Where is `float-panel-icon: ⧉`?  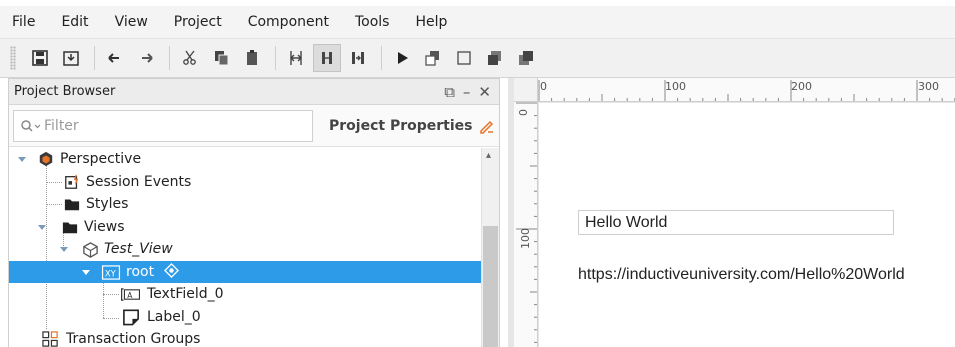 float-panel-icon: ⧉ is located at coordinates (449, 92).